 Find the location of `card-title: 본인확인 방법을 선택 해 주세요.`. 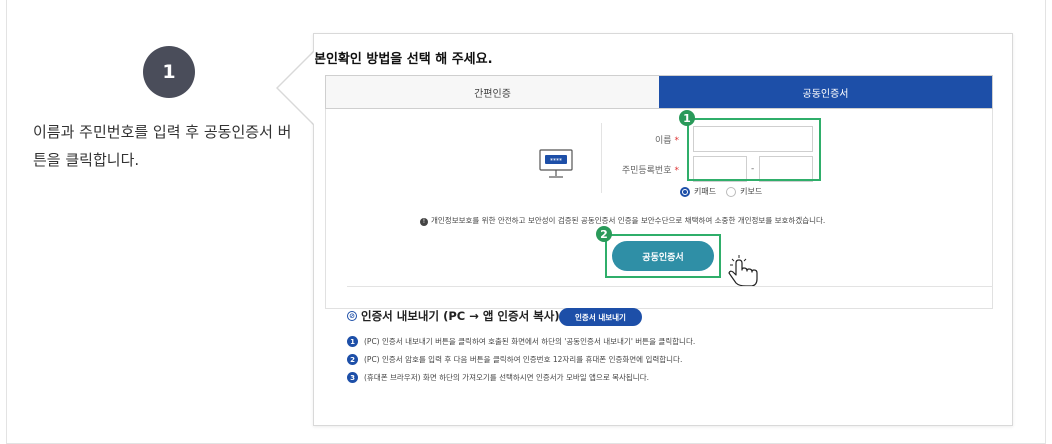

card-title: 본인확인 방법을 선택 해 주세요. is located at coordinates (403, 59).